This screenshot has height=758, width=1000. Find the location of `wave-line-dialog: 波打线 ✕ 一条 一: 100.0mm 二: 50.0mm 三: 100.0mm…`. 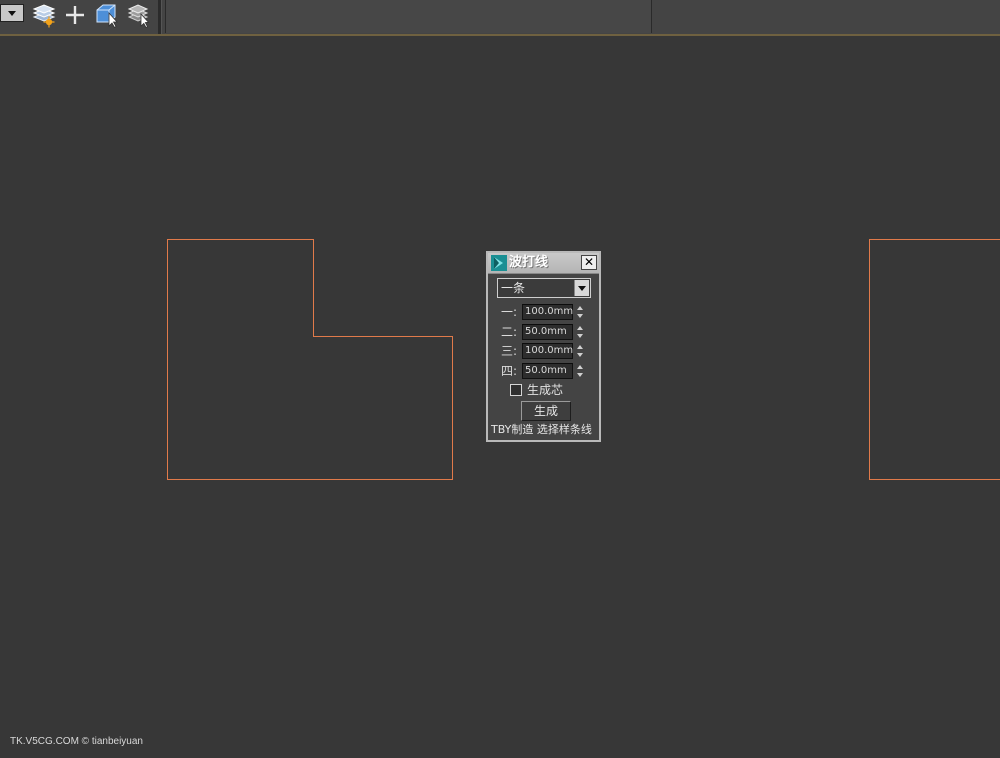

wave-line-dialog: 波打线 ✕ 一条 一: 100.0mm 二: 50.0mm 三: 100.0mm… is located at coordinates (543, 346).